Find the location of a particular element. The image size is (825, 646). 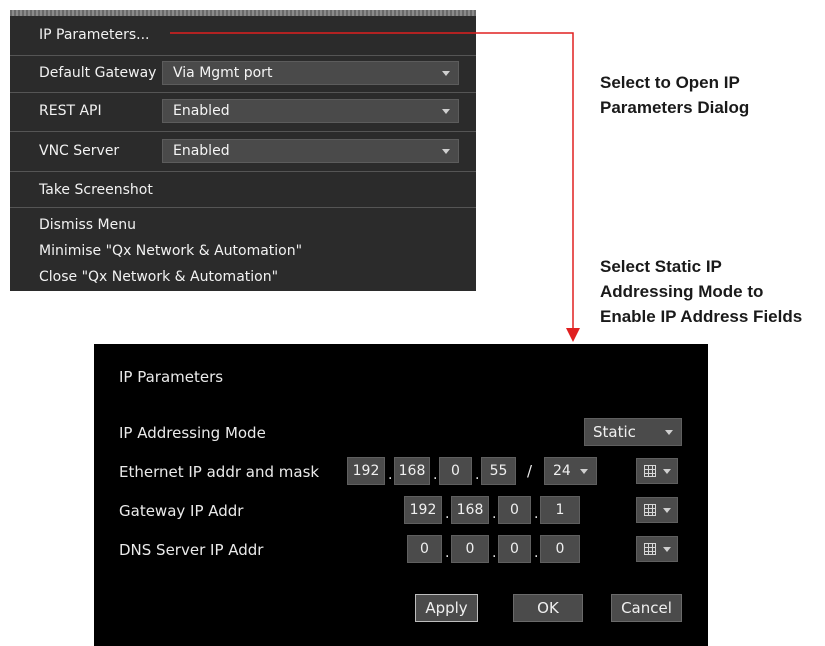

ethernet-mask-dropdown: 24 is located at coordinates (570, 471).